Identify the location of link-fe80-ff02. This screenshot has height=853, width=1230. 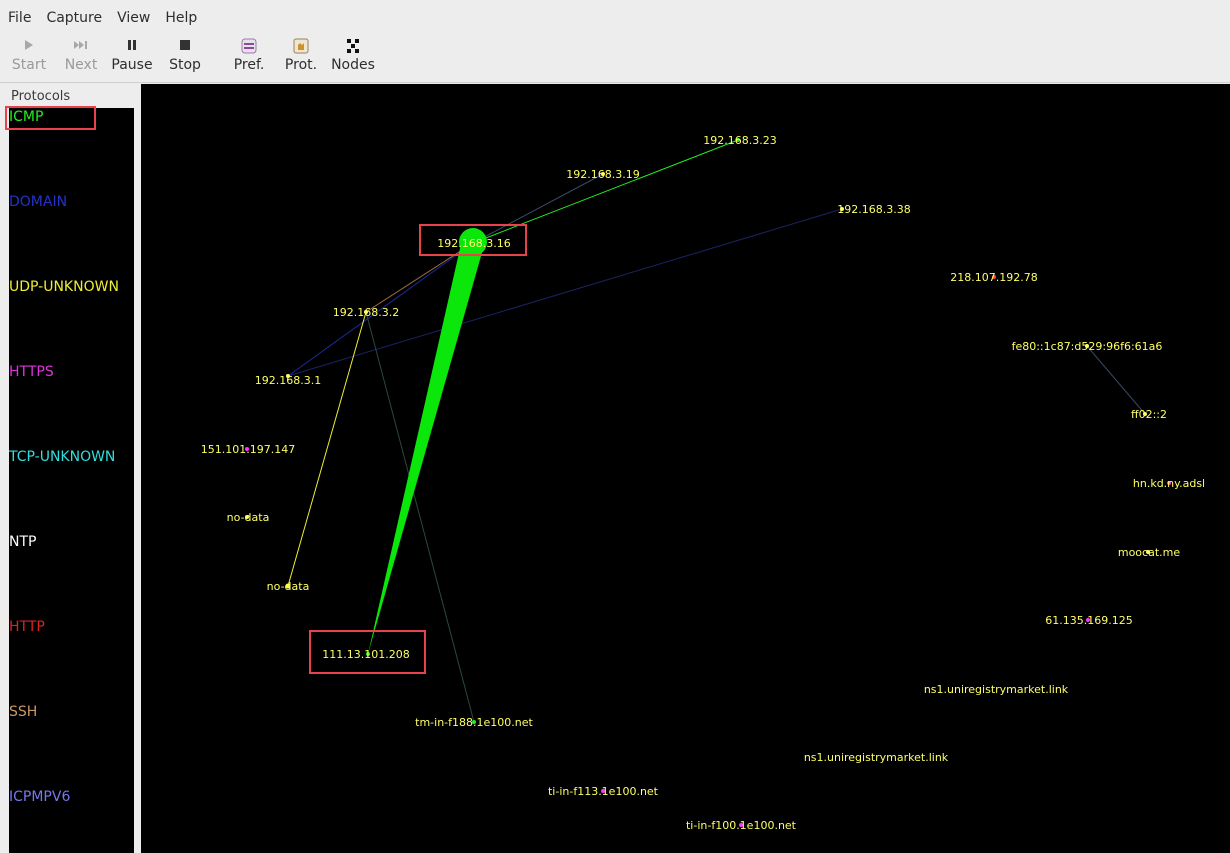
(1116, 380).